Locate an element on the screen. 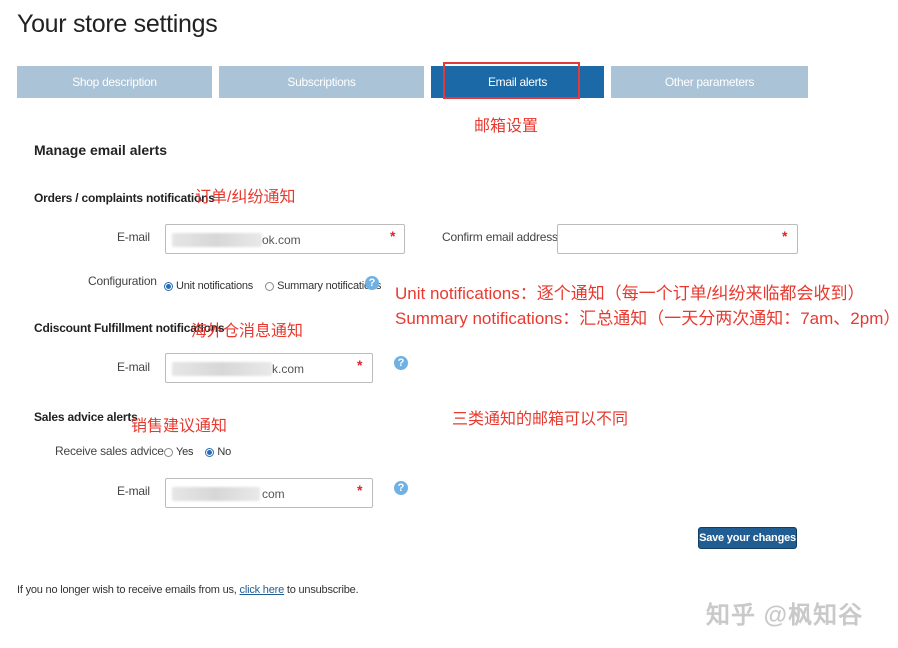  annotation-email-settings: 邮箱设置 is located at coordinates (506, 126).